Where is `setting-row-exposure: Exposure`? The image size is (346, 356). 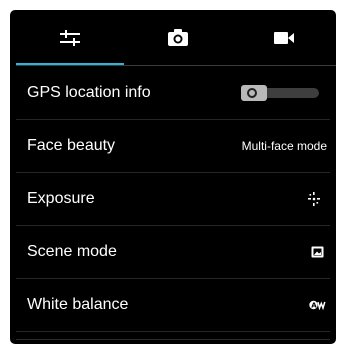
setting-row-exposure: Exposure is located at coordinates (173, 199).